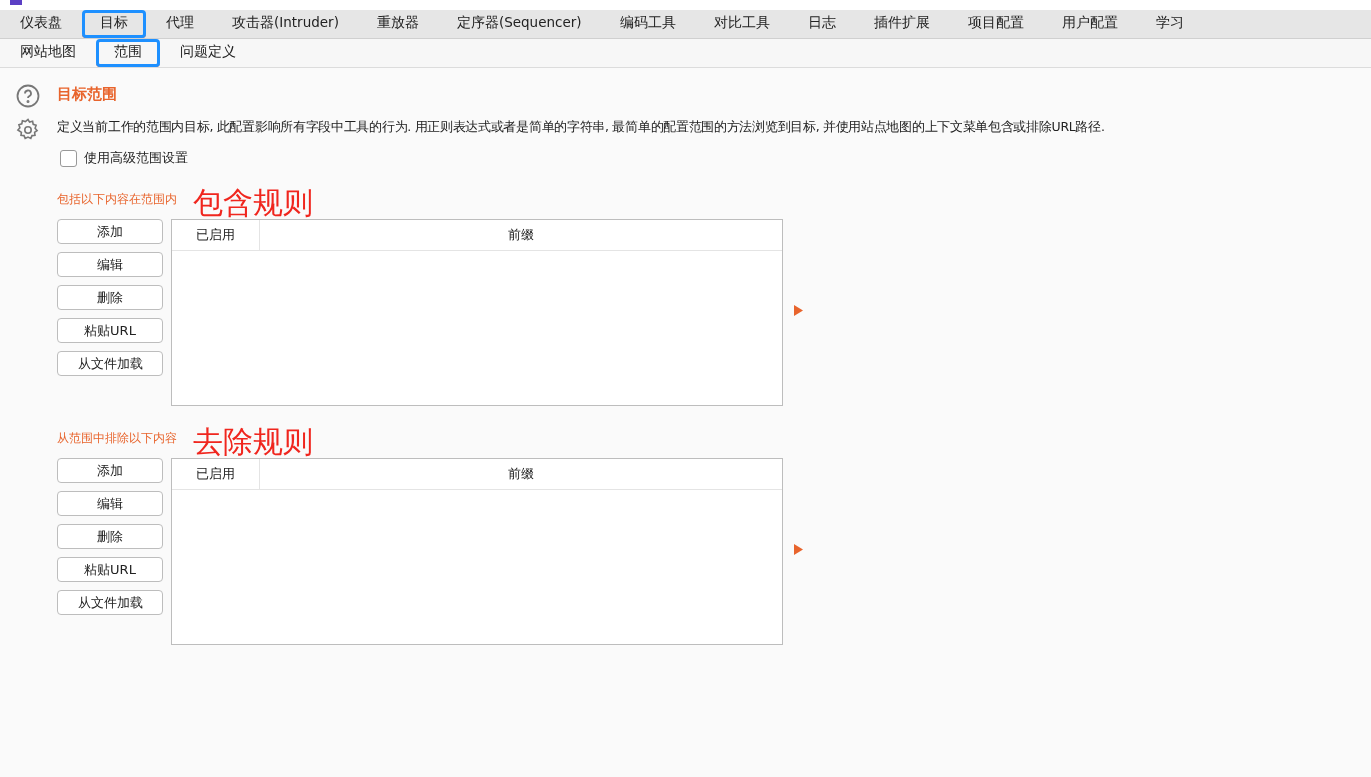 Image resolution: width=1371 pixels, height=777 pixels. What do you see at coordinates (48, 53) in the screenshot?
I see `sub-tab: 网站地图` at bounding box center [48, 53].